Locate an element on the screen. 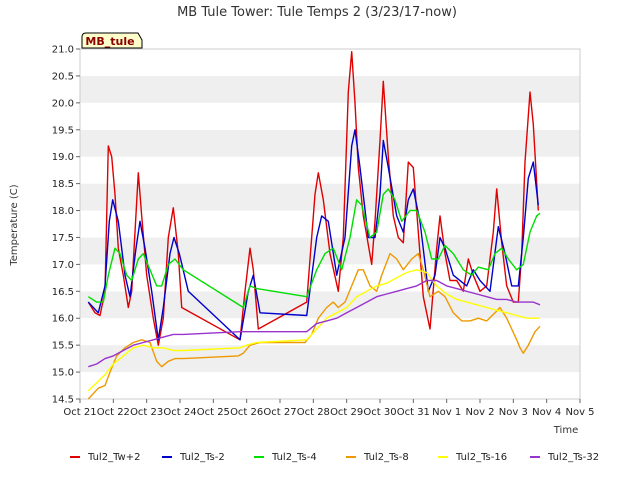 The image size is (640, 480). y-tick-label: 16.5 is located at coordinates (63, 292).